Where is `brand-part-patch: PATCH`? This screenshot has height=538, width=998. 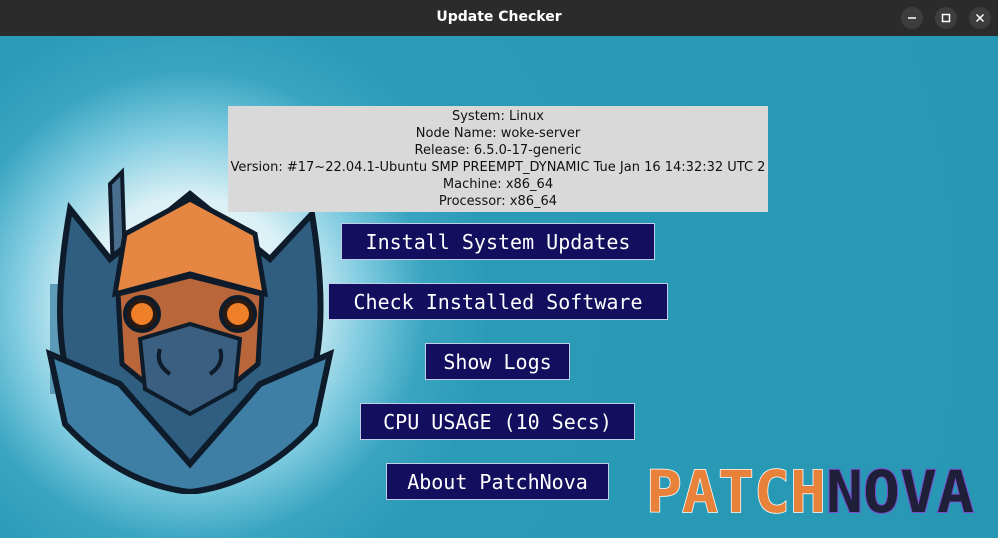 brand-part-patch: PATCH is located at coordinates (736, 490).